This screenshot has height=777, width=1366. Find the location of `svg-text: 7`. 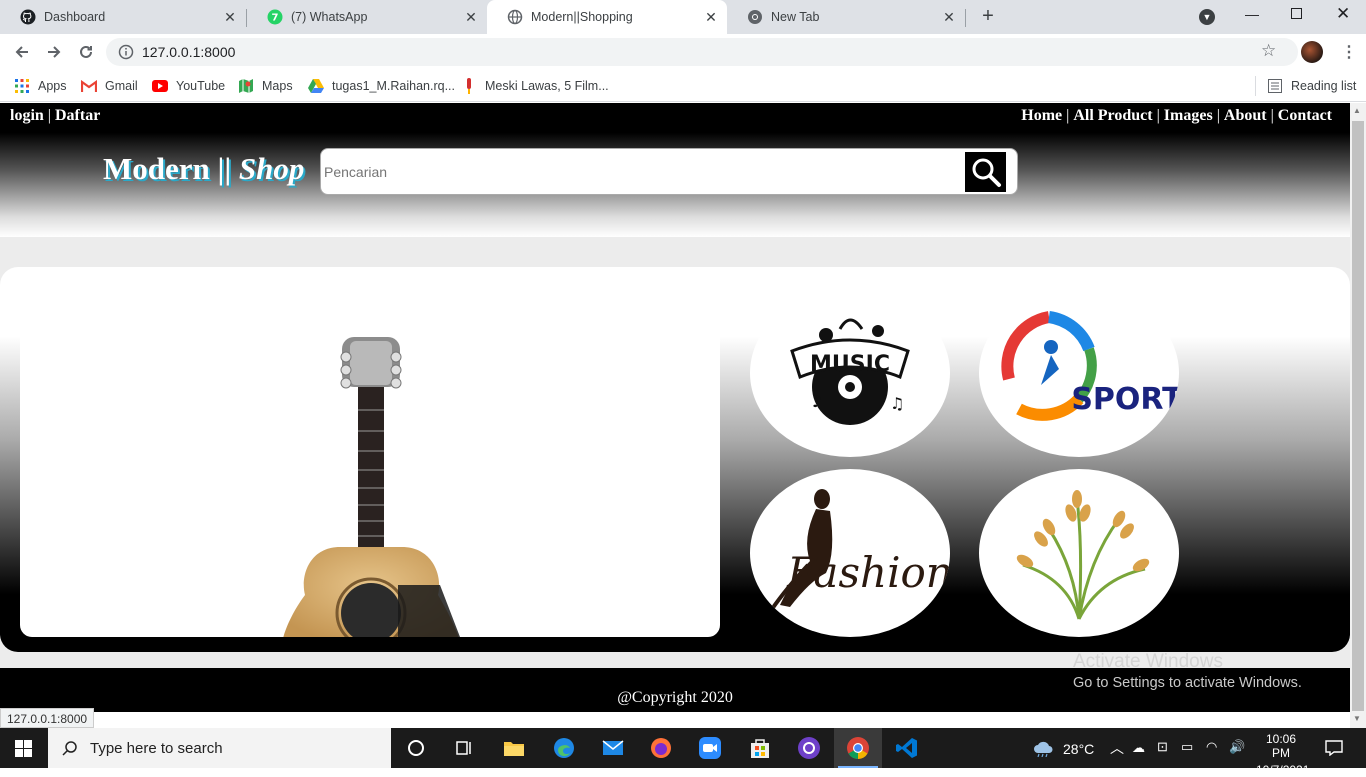

svg-text: 7 is located at coordinates (275, 18).